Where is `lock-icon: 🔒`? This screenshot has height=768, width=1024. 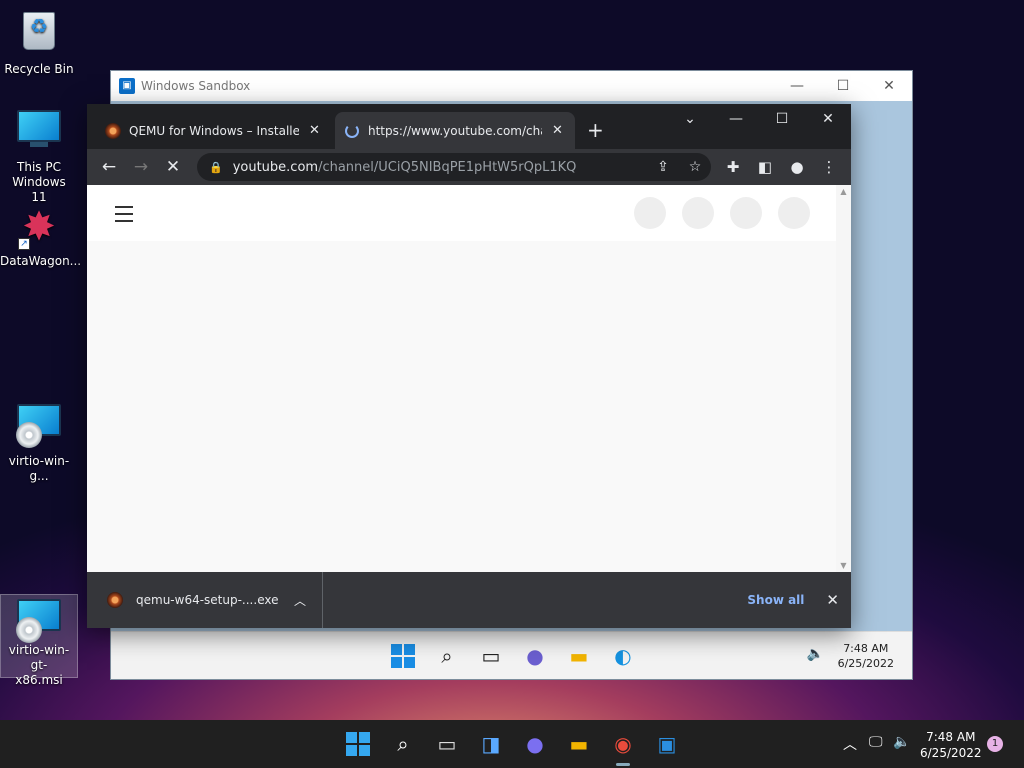
lock-icon: 🔒 is located at coordinates (216, 167).